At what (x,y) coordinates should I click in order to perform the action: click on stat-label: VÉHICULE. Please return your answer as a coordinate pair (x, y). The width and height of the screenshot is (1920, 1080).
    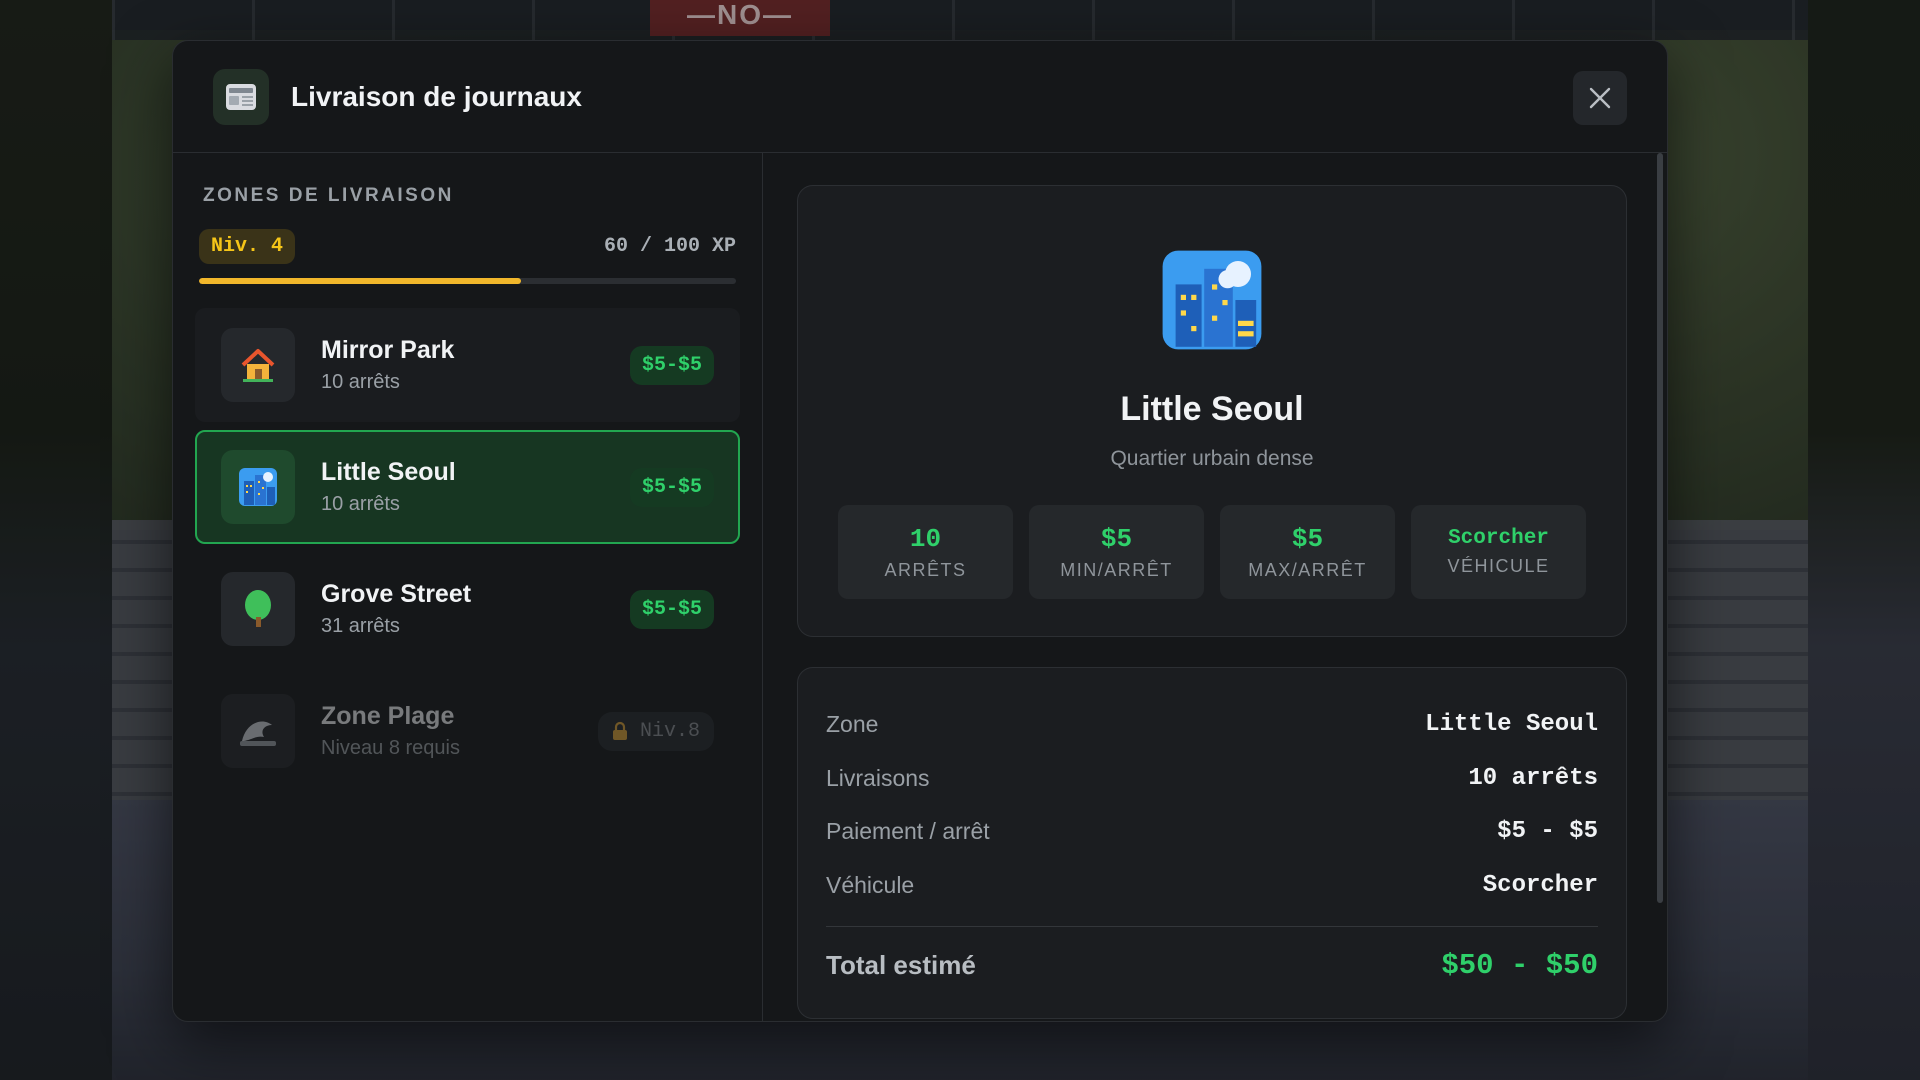
    Looking at the image, I should click on (1498, 566).